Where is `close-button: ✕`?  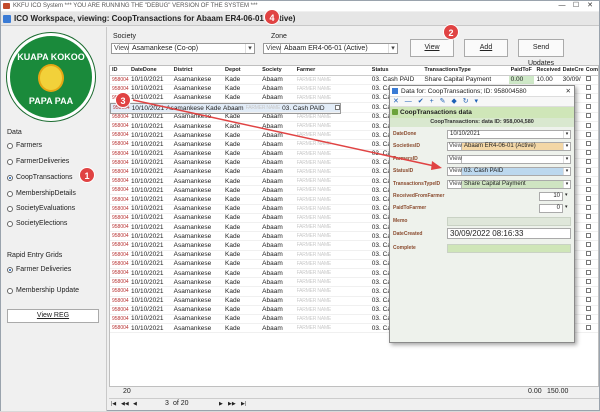 close-button: ✕ is located at coordinates (590, 6).